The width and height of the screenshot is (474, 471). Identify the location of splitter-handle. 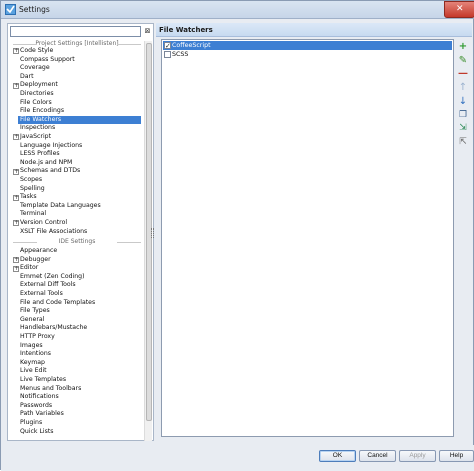
(152, 233).